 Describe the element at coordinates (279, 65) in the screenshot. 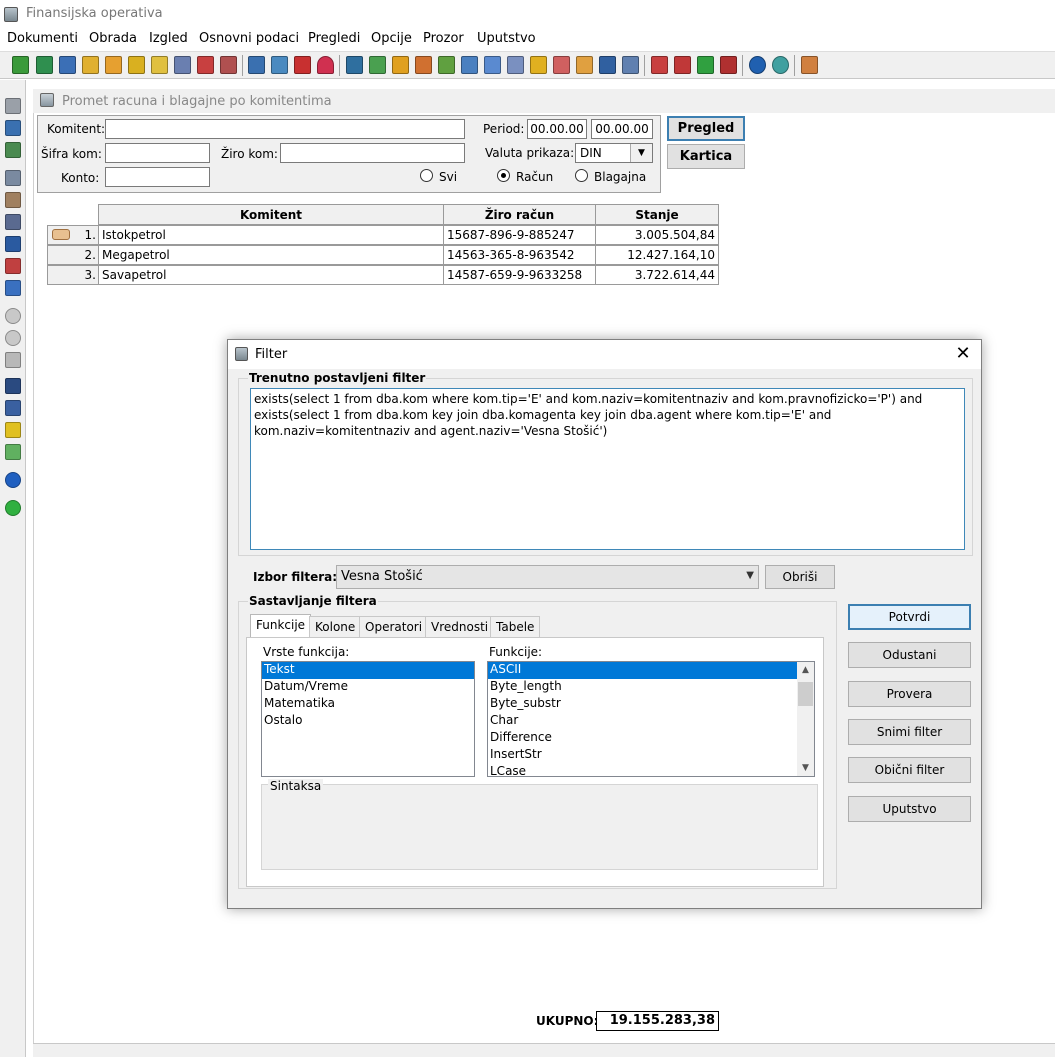

I see `calculator-icon` at that location.